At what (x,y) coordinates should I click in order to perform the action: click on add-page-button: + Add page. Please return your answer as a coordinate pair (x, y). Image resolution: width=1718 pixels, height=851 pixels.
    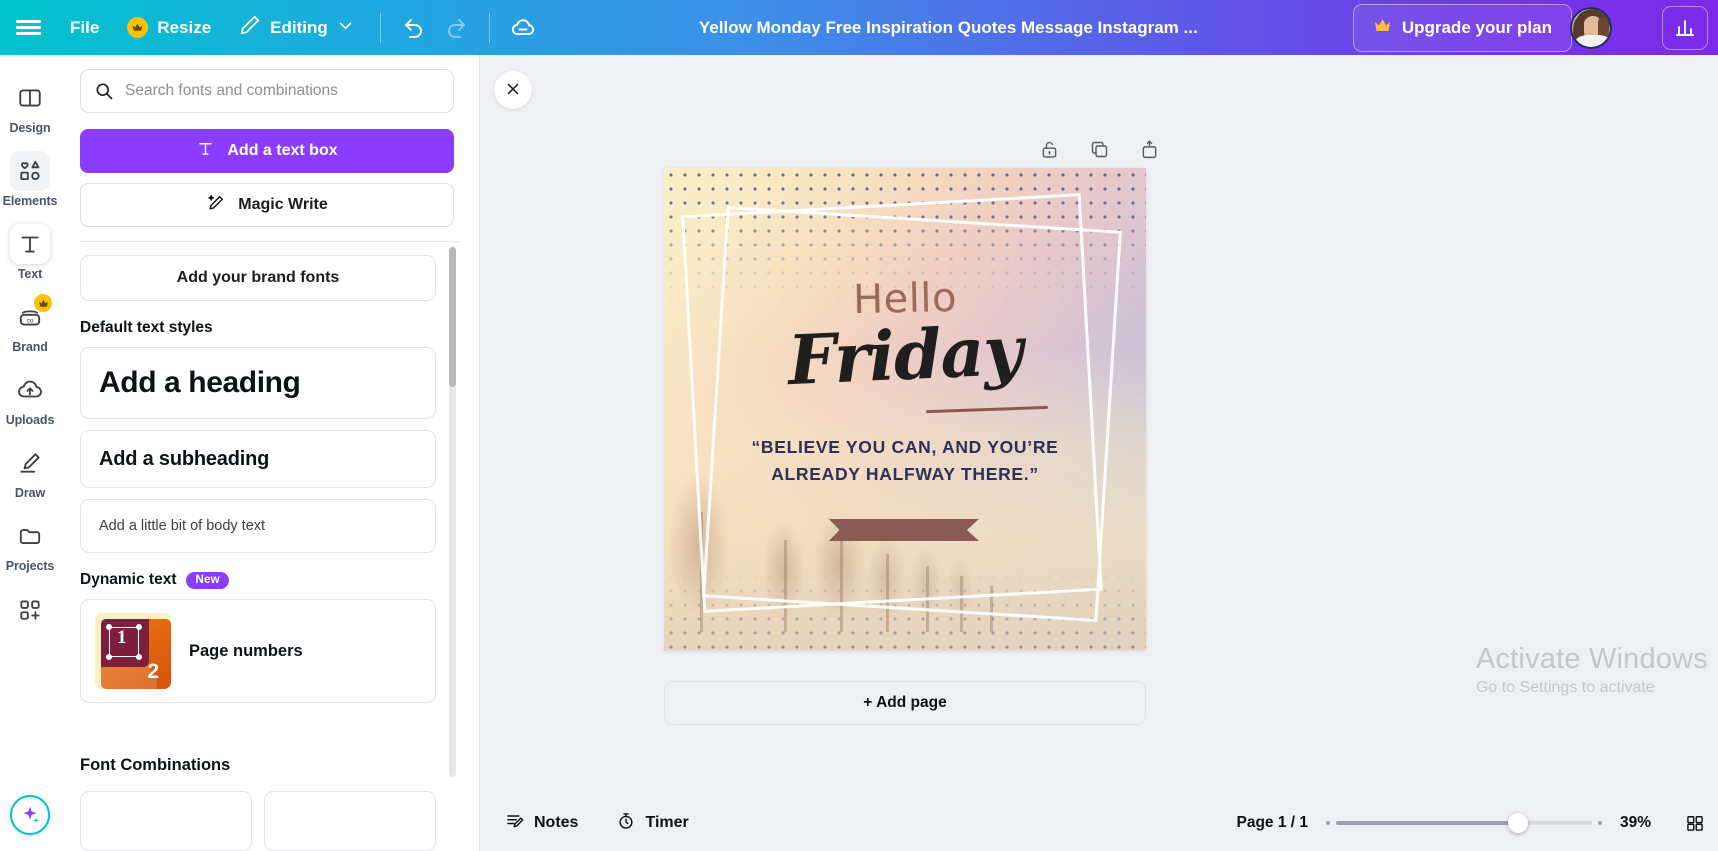
    Looking at the image, I should click on (905, 703).